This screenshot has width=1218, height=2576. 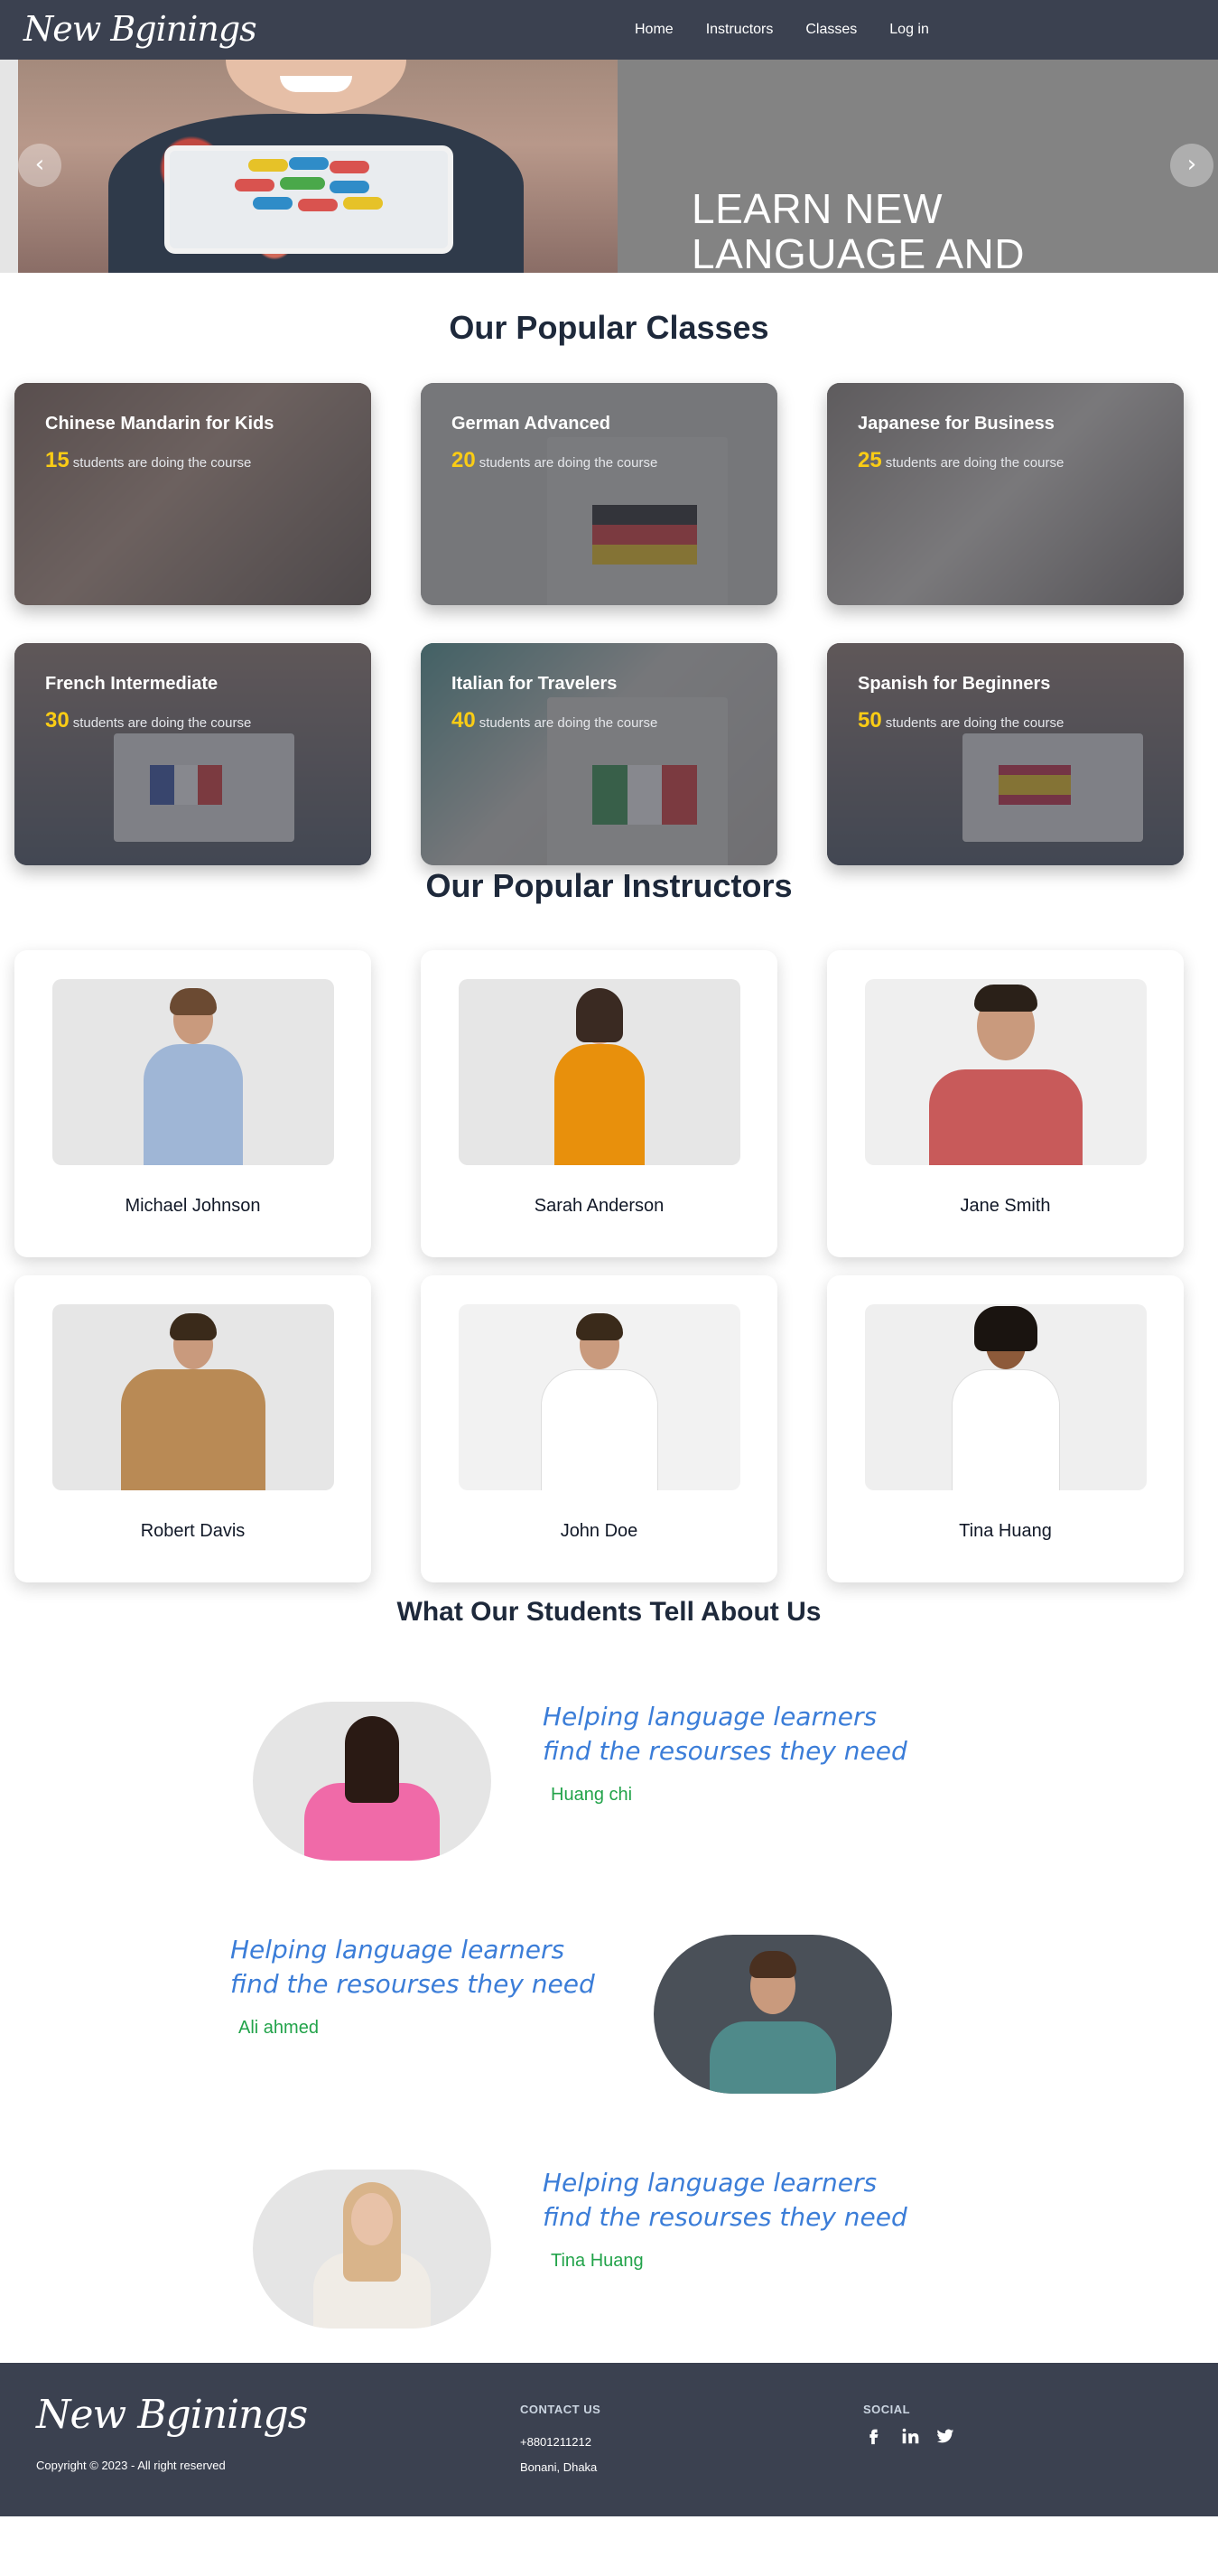 What do you see at coordinates (740, 30) in the screenshot?
I see `nav-link-instructors: Instructors` at bounding box center [740, 30].